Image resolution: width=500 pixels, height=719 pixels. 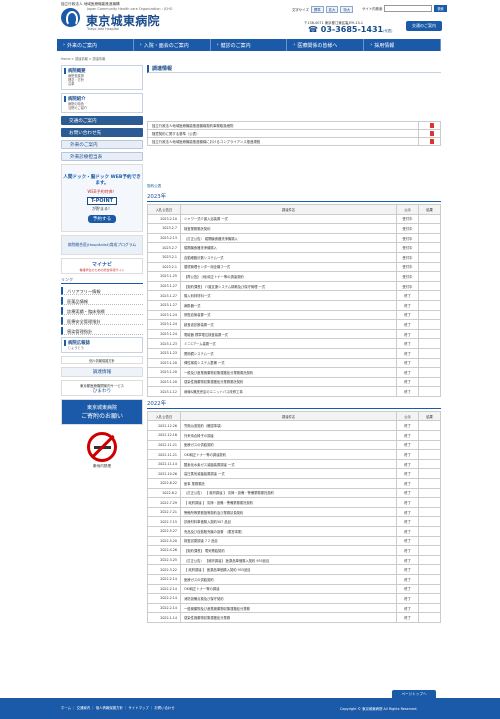 What do you see at coordinates (288, 560) in the screenshot?
I see `row-title: （訂正公告） 【政府調達】 医薬品単価購入契約 955品目` at bounding box center [288, 560].